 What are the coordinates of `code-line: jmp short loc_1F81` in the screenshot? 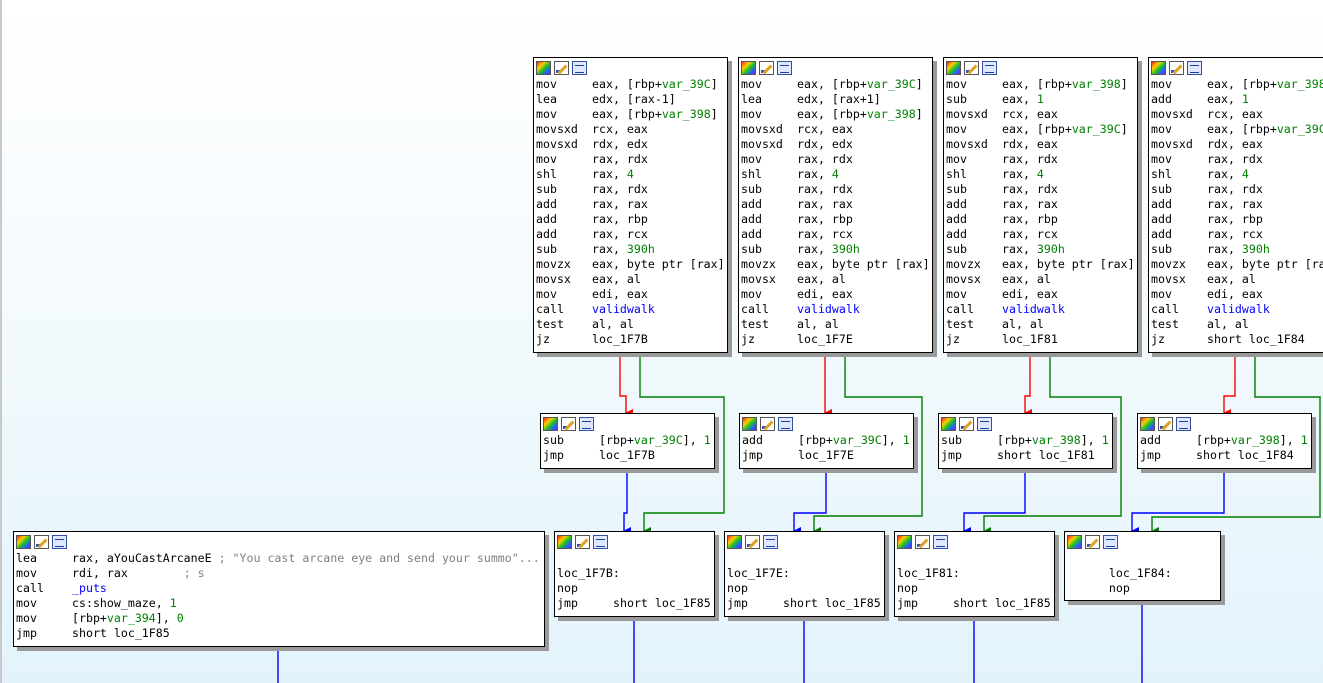 It's located at (1025, 455).